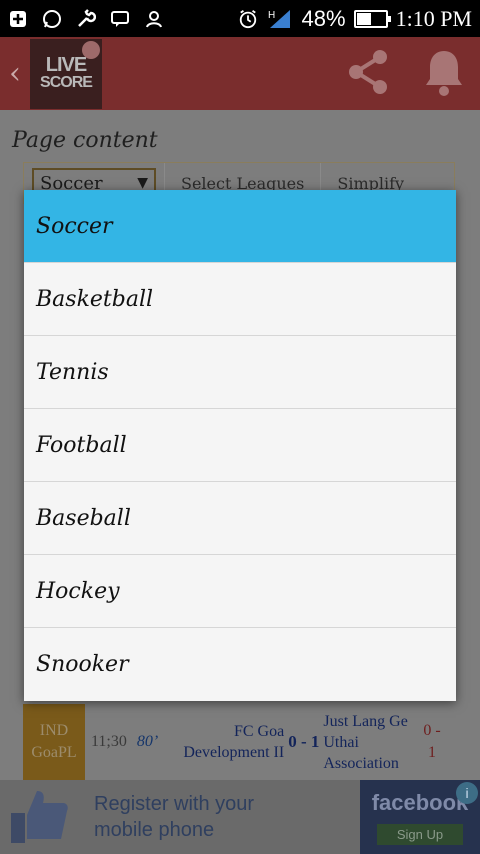 The image size is (480, 854). I want to click on page-title: Page content, so click(85, 140).